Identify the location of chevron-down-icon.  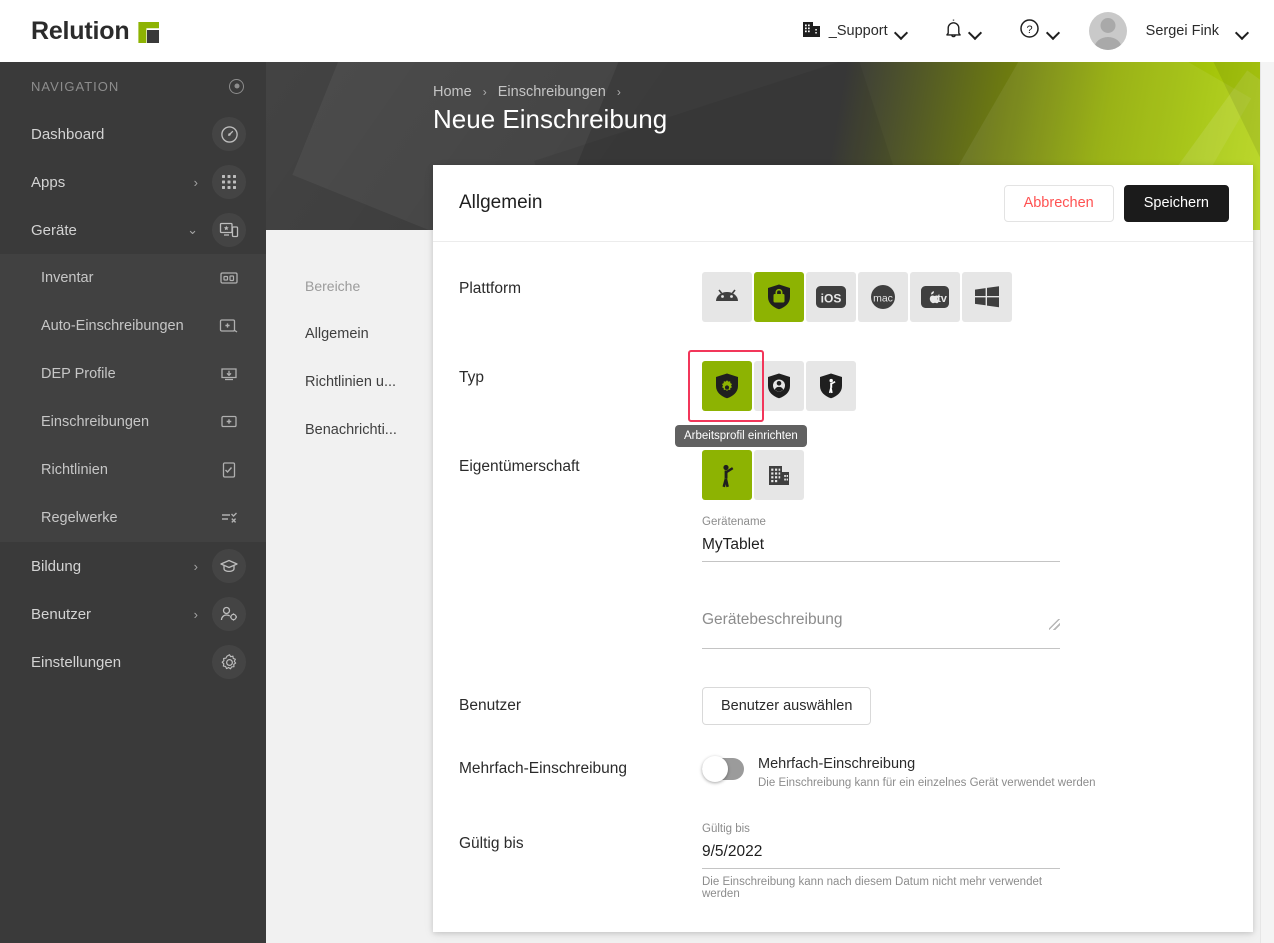
(901, 31).